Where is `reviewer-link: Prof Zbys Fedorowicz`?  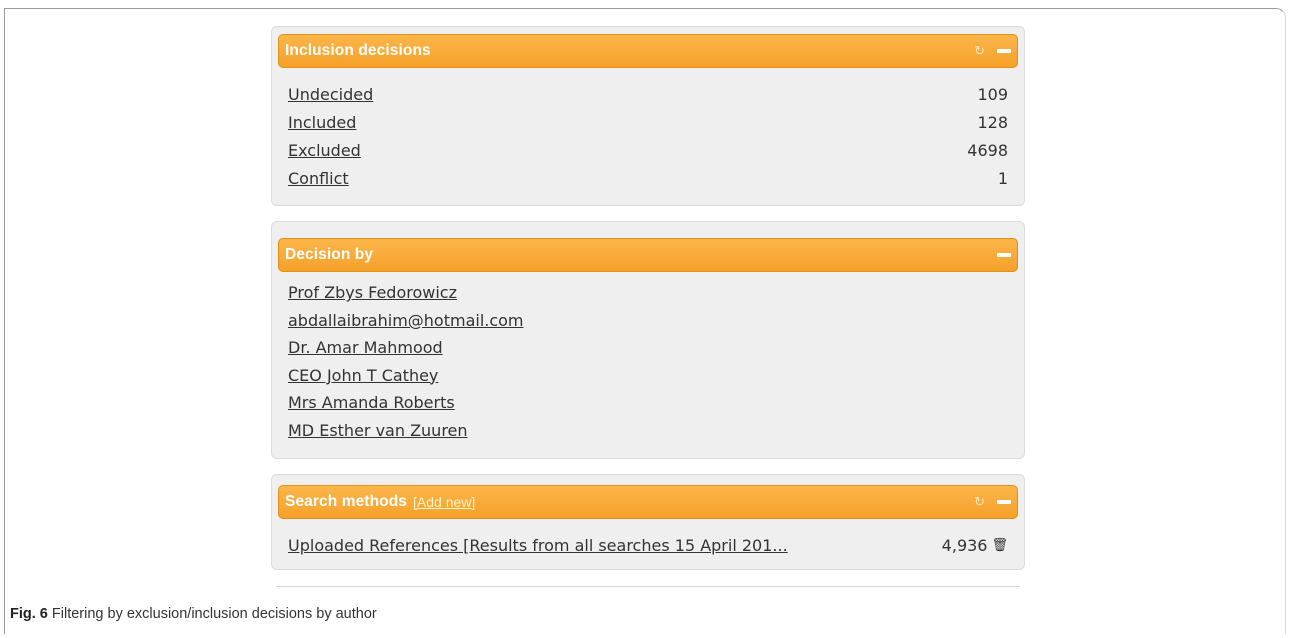
reviewer-link: Prof Zbys Fedorowicz is located at coordinates (372, 292).